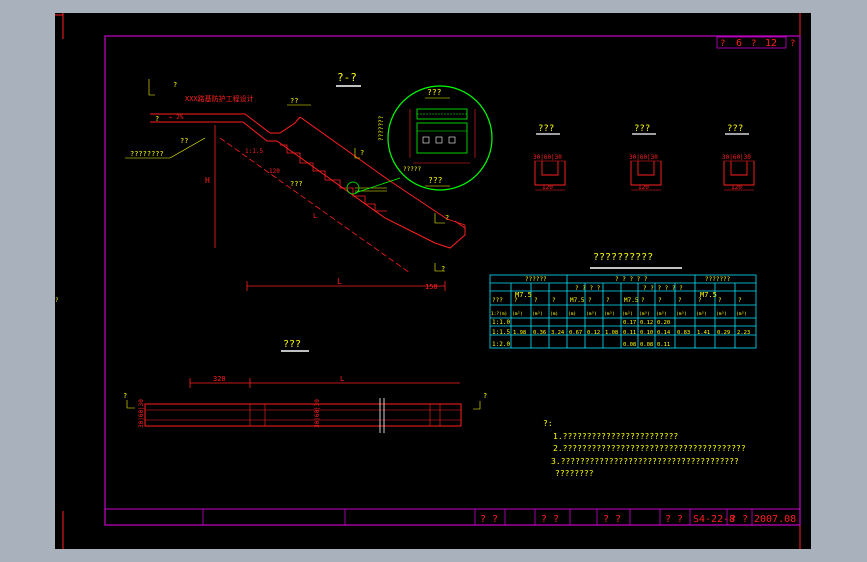 This screenshot has height=562, width=867. Describe the element at coordinates (499, 314) in the screenshot. I see `table-unit: 1:?(m)` at that location.